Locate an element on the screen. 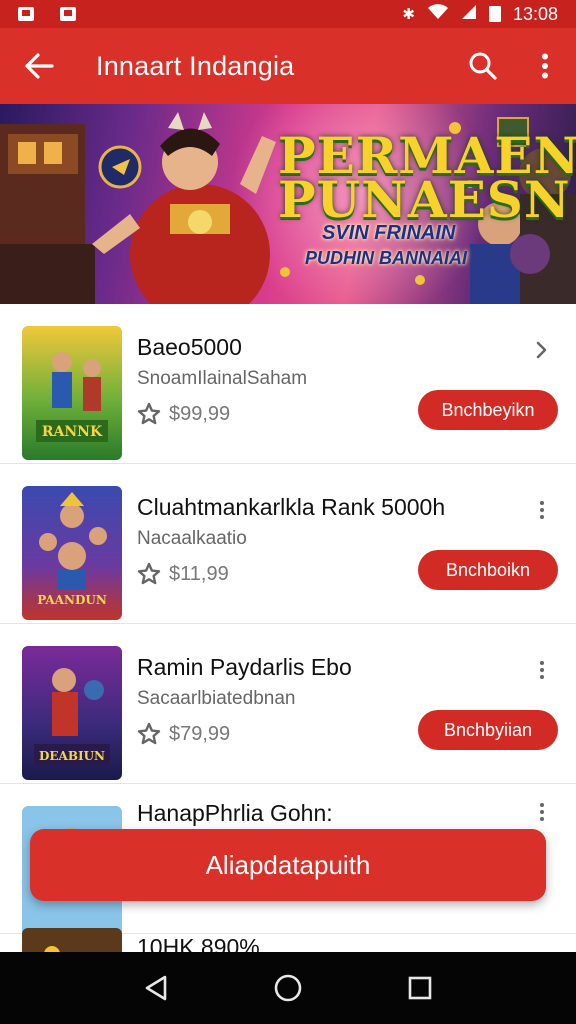  search-icon is located at coordinates (483, 66).